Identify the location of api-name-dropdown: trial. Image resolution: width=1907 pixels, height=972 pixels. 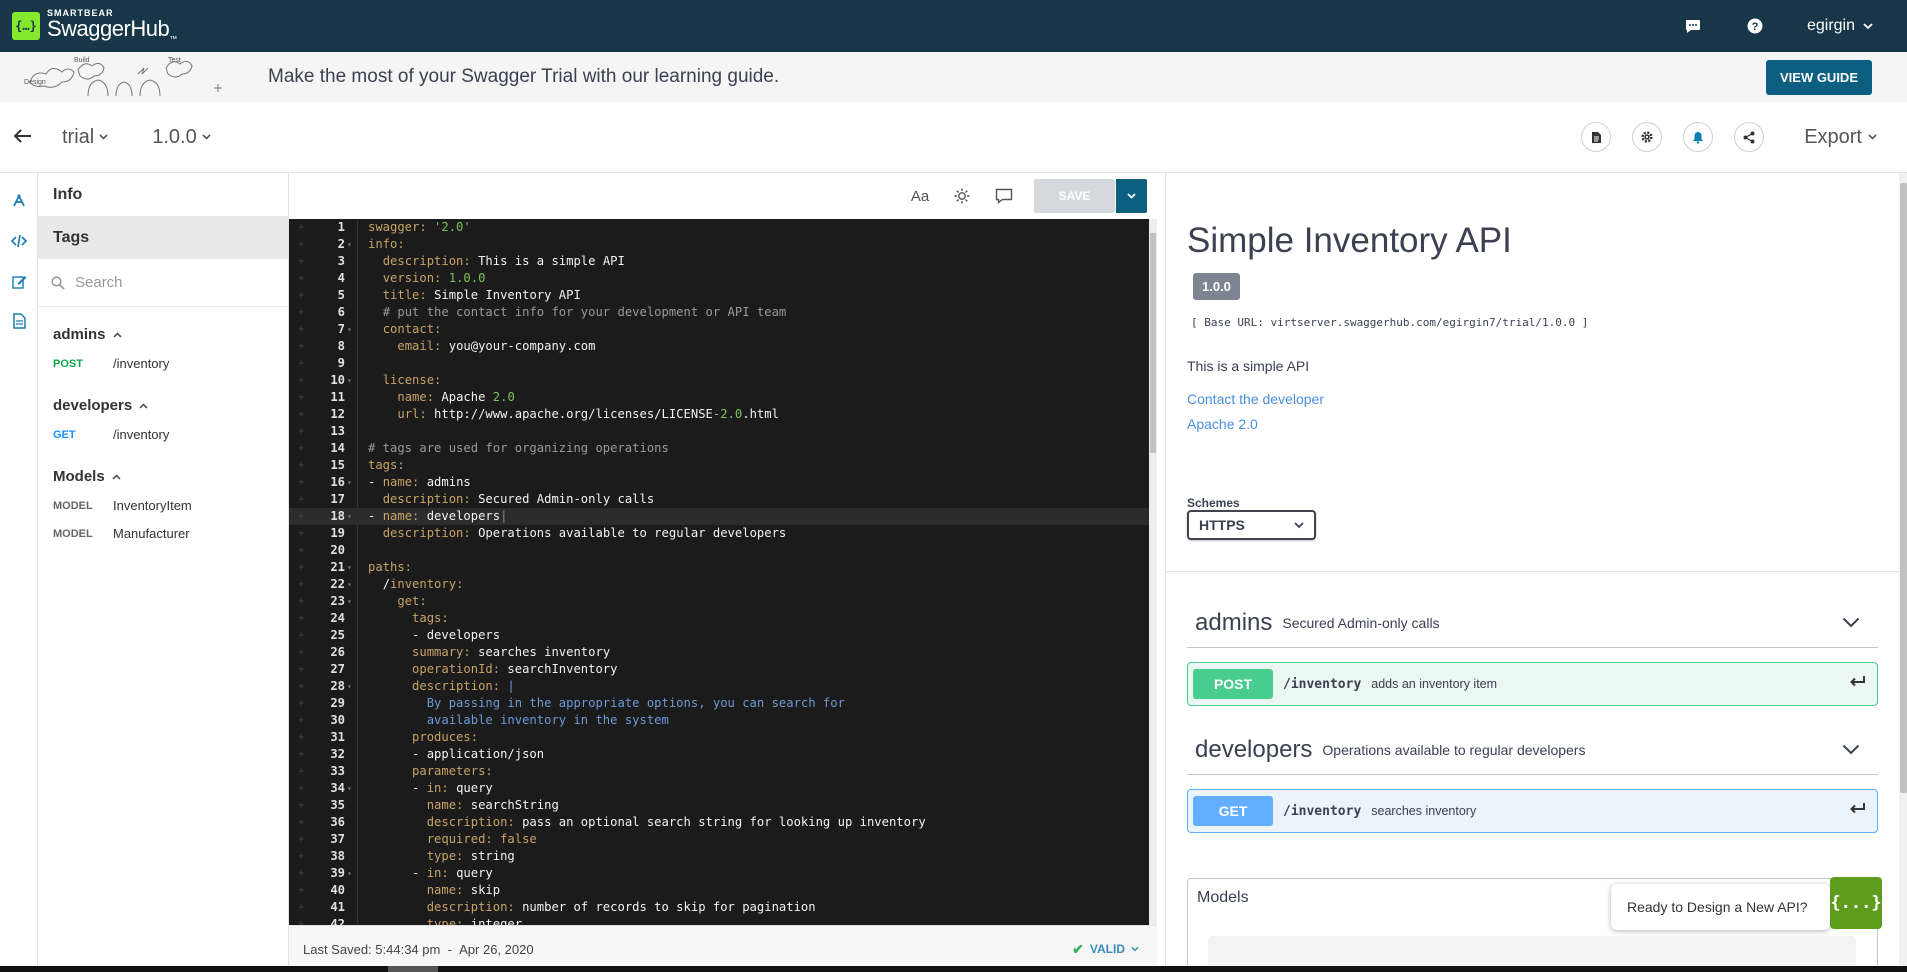
(85, 137).